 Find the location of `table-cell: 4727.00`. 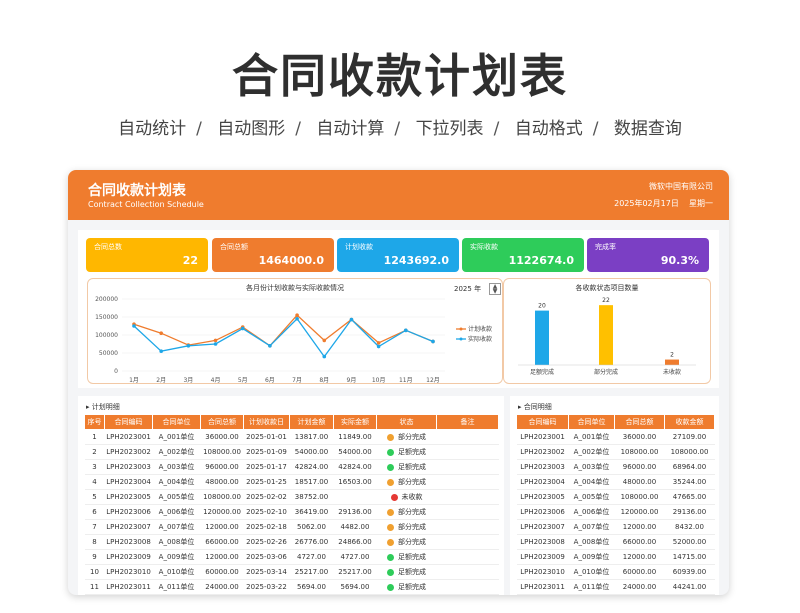

table-cell: 4727.00 is located at coordinates (311, 557).